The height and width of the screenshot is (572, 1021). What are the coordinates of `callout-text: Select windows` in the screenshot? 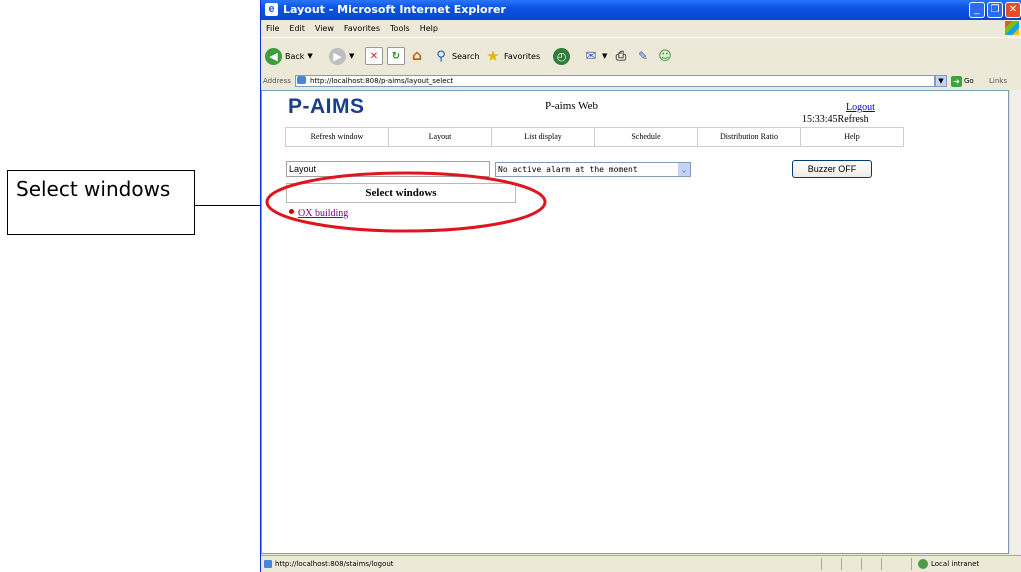 It's located at (93, 189).